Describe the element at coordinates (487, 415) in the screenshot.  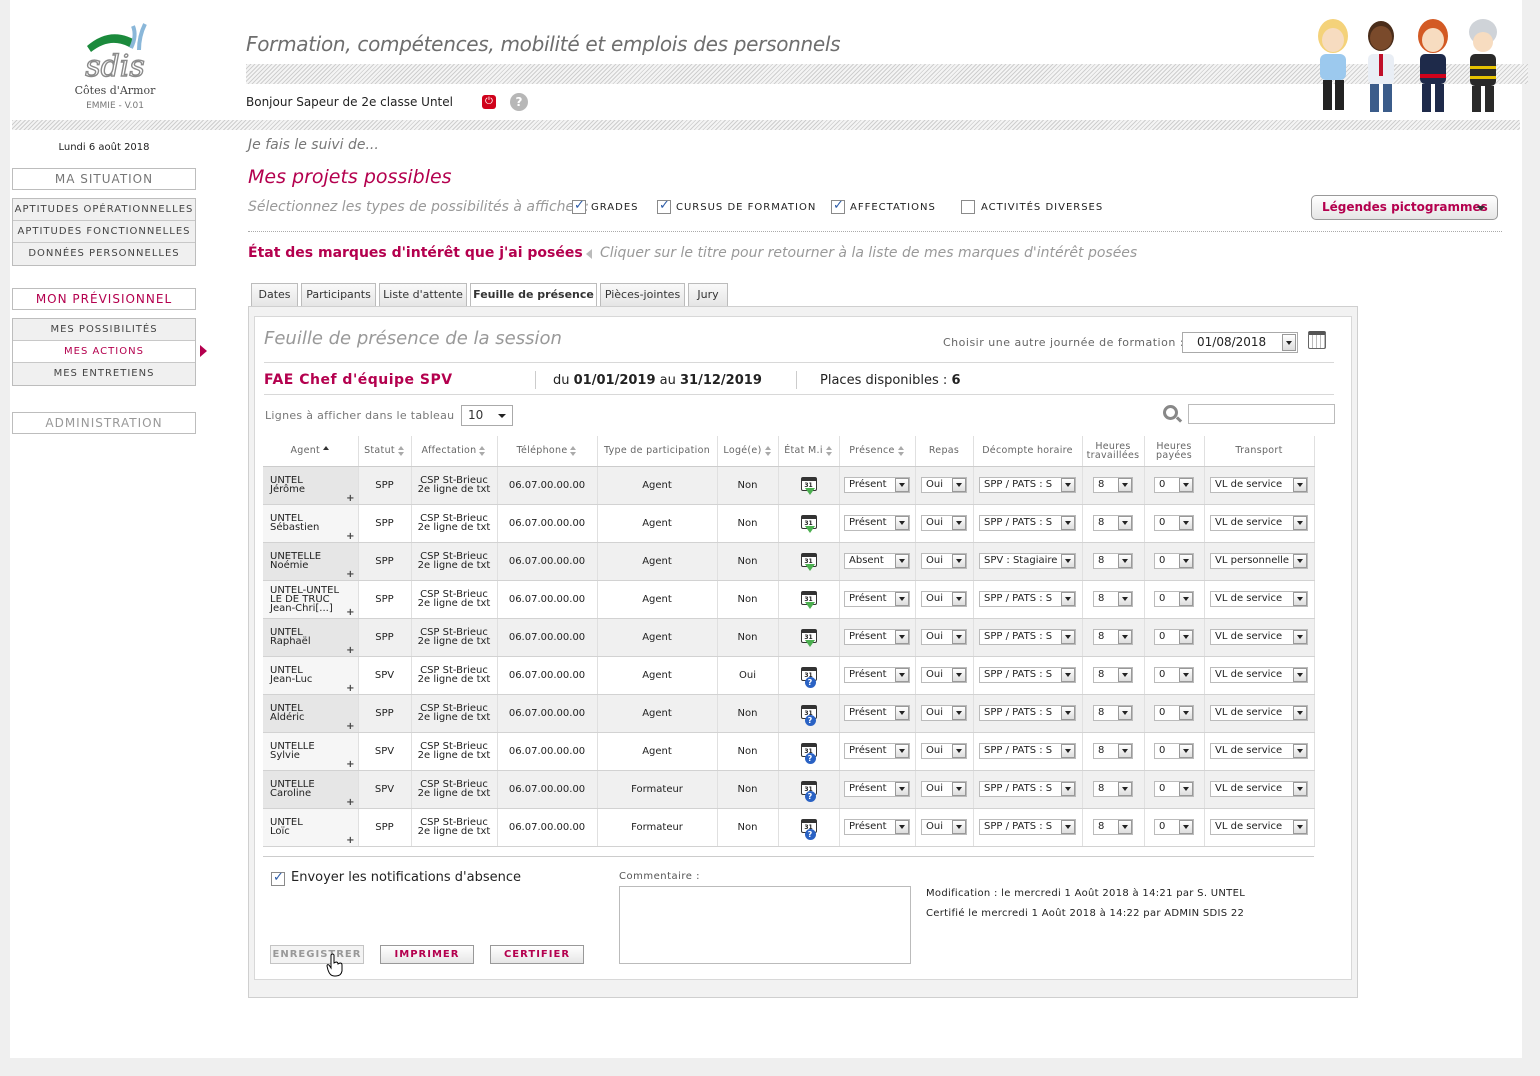
I see `rows-per-page-select: 10` at that location.